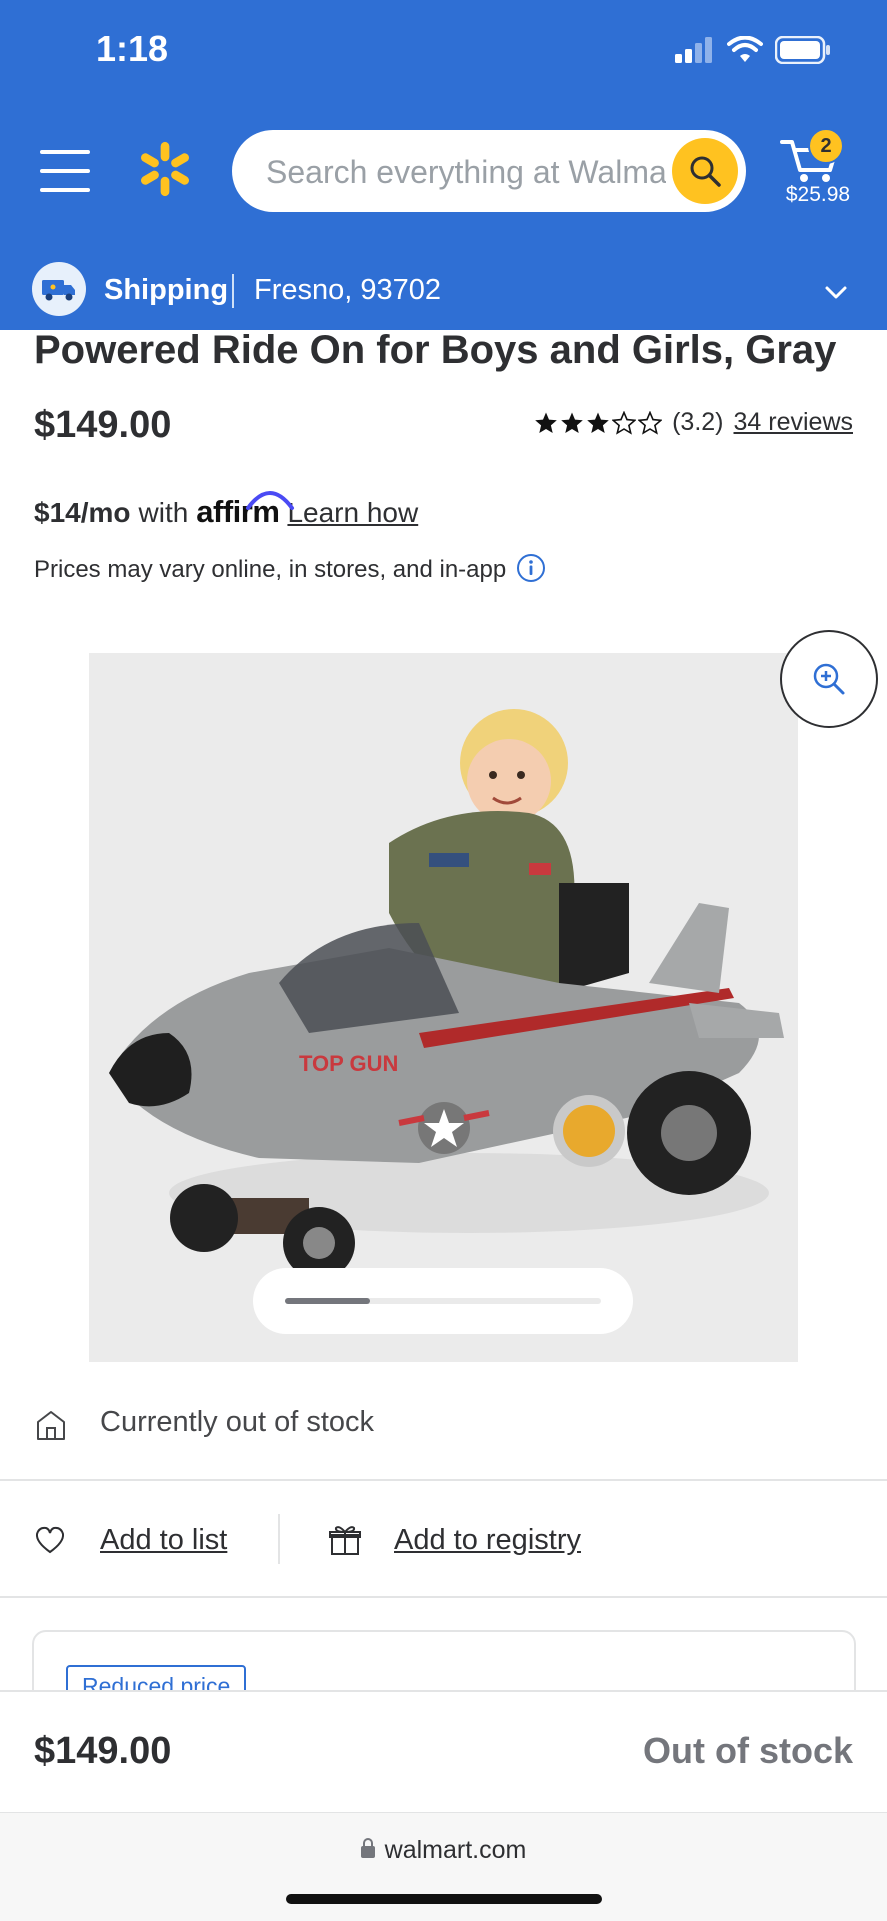 This screenshot has width=887, height=1921. What do you see at coordinates (794, 422) in the screenshot?
I see `reviews-link: 34 reviews` at bounding box center [794, 422].